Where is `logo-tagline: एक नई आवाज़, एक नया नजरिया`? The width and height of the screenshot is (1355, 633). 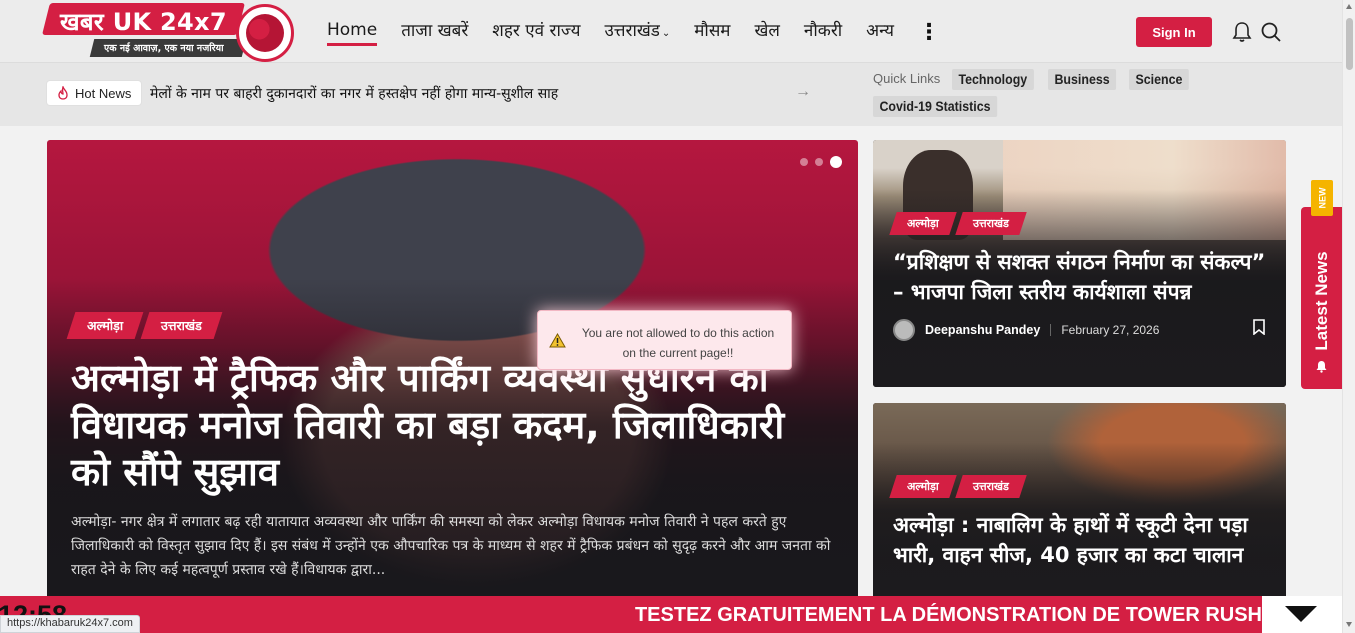 logo-tagline: एक नई आवाज़, एक नया नजरिया is located at coordinates (164, 48).